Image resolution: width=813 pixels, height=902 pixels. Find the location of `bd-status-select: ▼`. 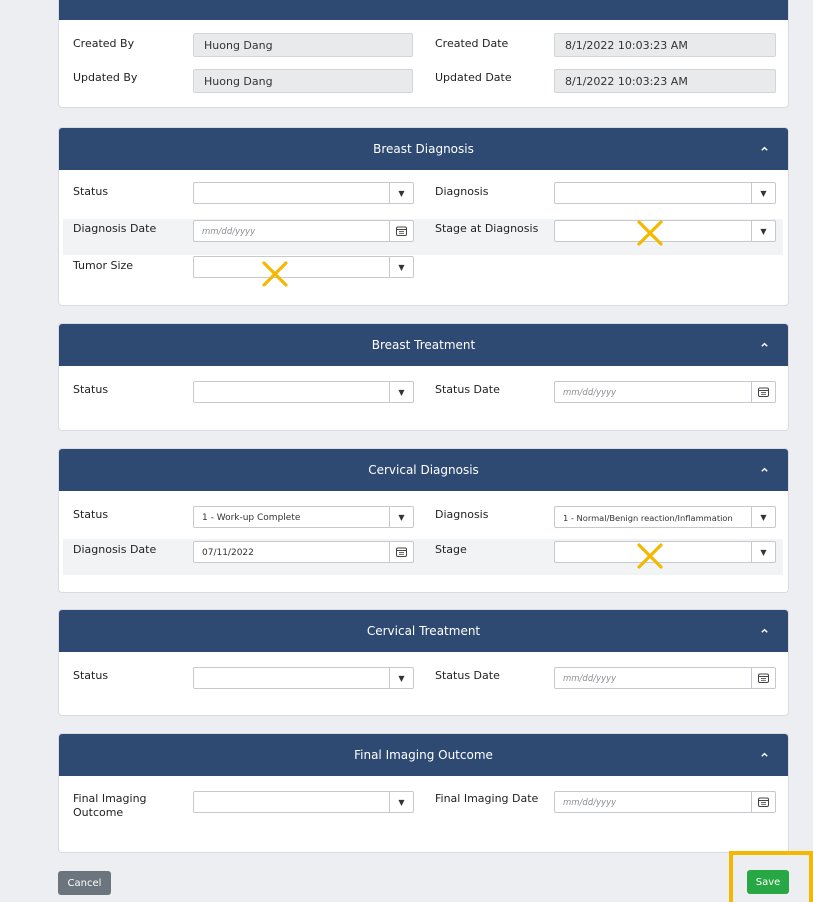

bd-status-select: ▼ is located at coordinates (303, 193).